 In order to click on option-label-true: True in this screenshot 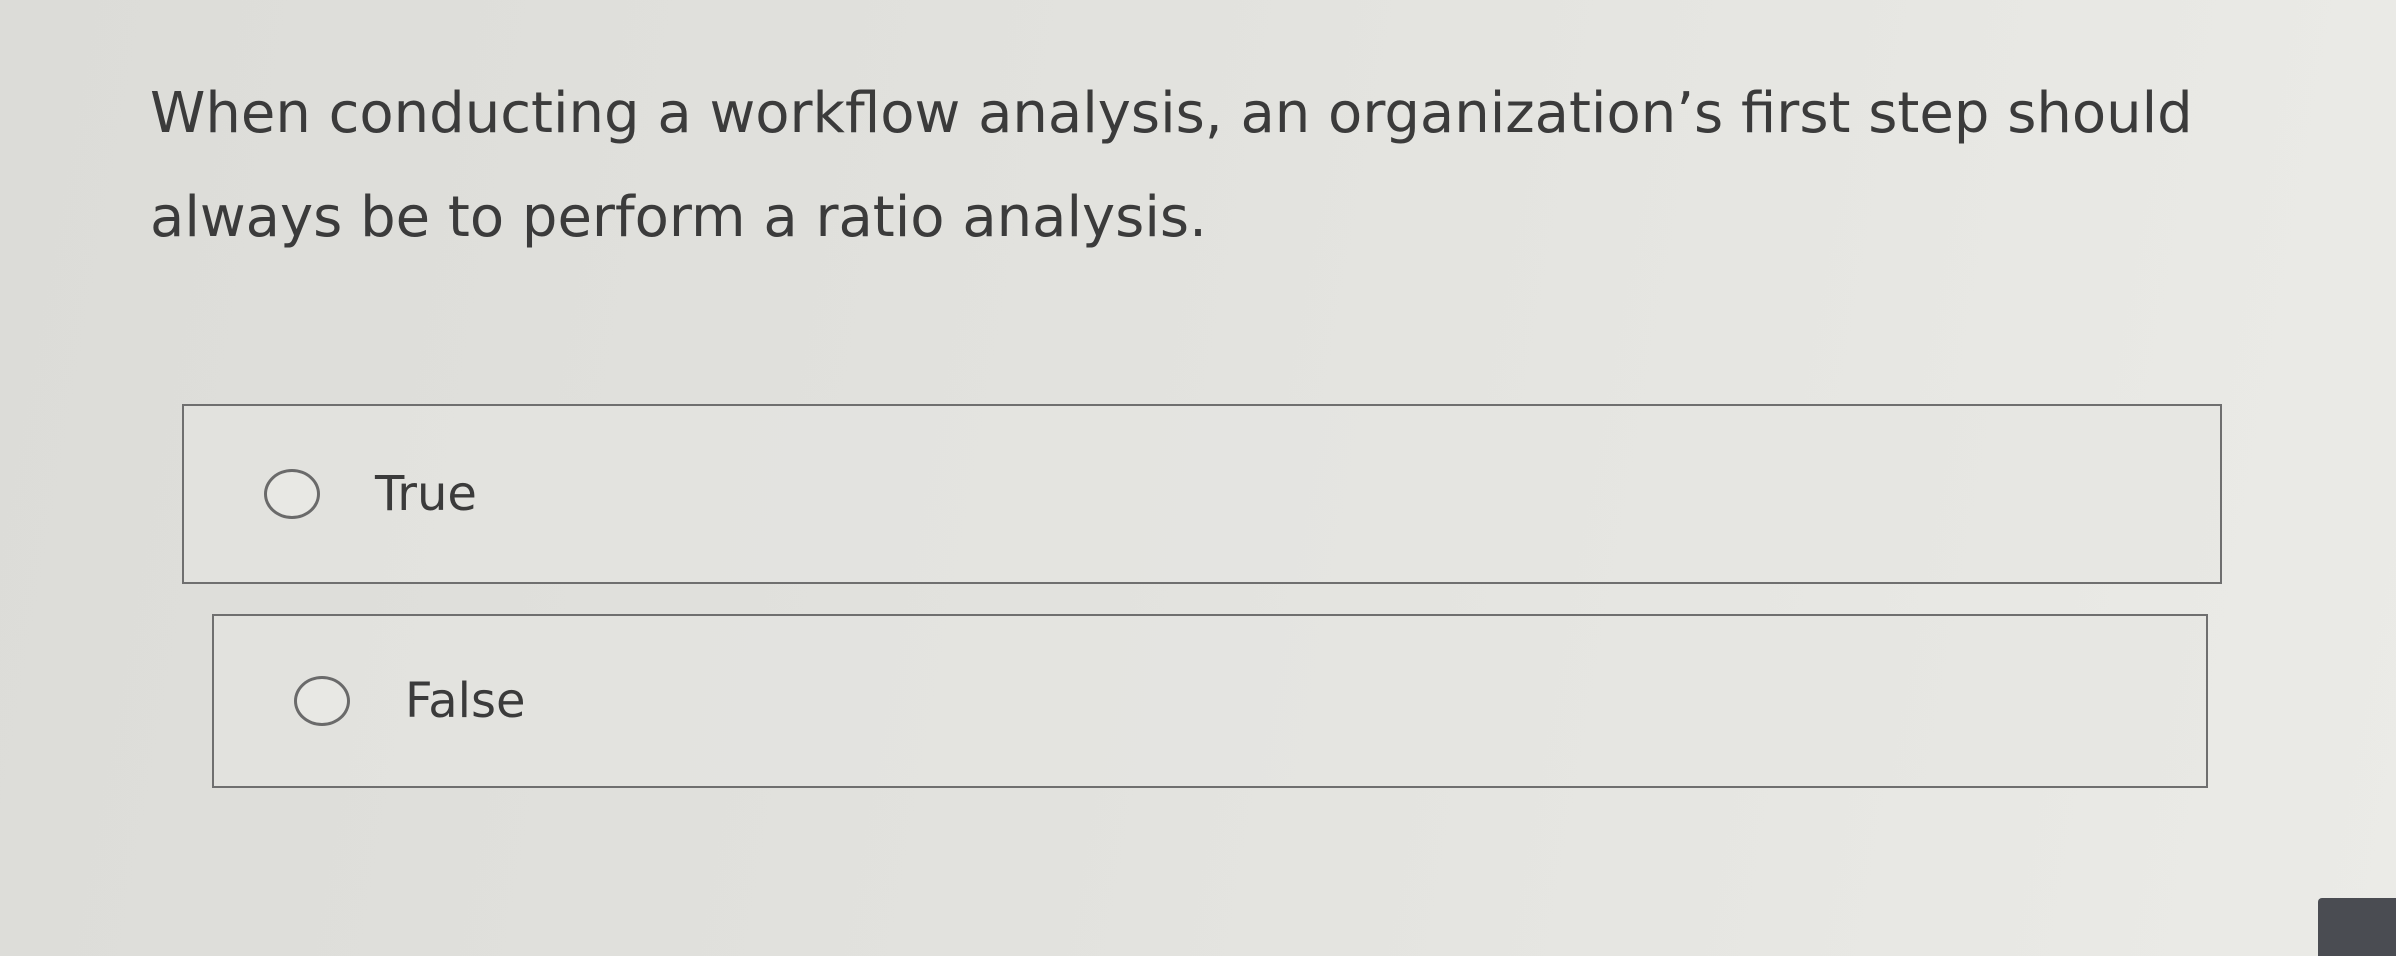, I will do `click(426, 494)`.